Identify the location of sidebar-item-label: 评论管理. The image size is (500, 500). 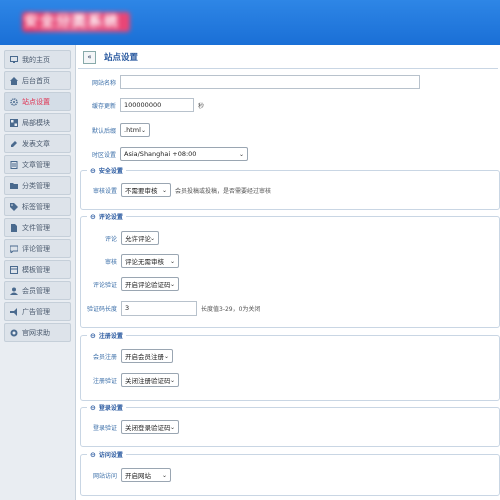
(36, 248).